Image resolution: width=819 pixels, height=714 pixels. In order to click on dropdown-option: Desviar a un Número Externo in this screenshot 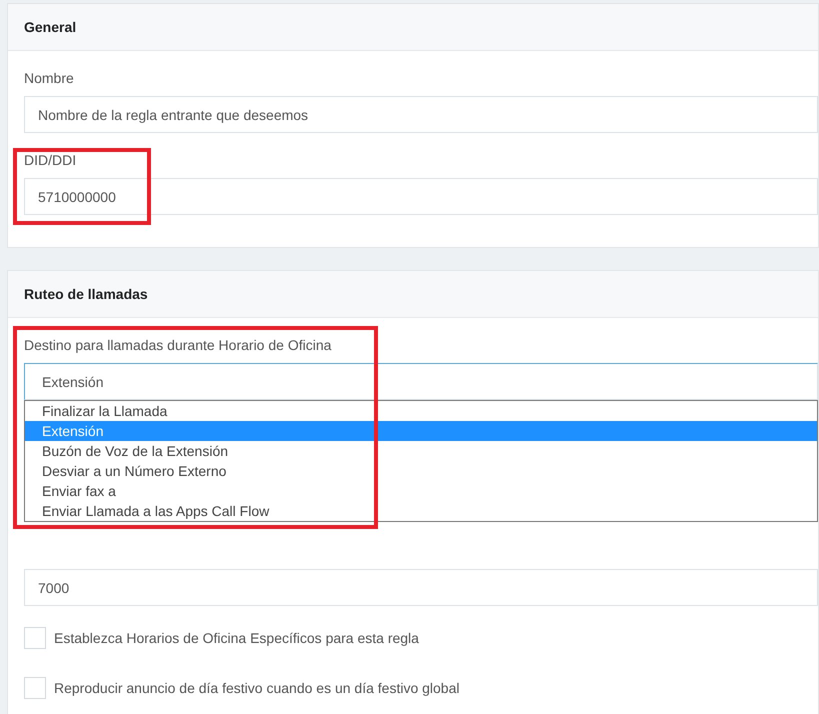, I will do `click(421, 471)`.